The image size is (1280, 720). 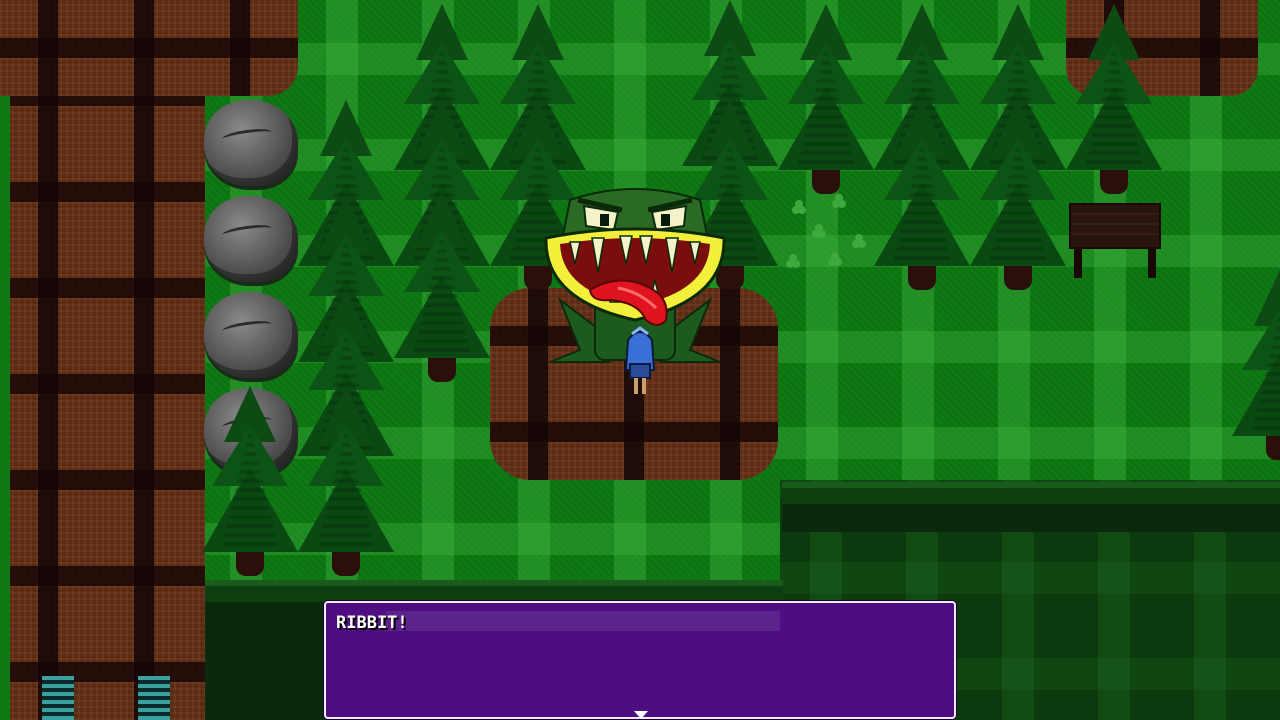 What do you see at coordinates (372, 623) in the screenshot?
I see `dialog-text: RIBBIT!` at bounding box center [372, 623].